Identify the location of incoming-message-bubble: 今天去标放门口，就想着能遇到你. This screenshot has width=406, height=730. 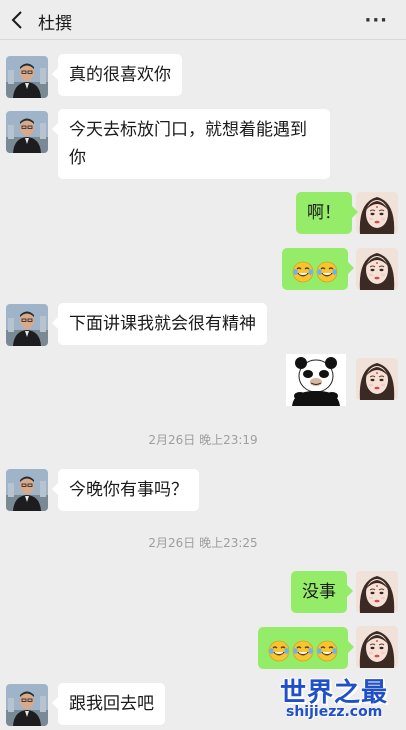
(191, 144).